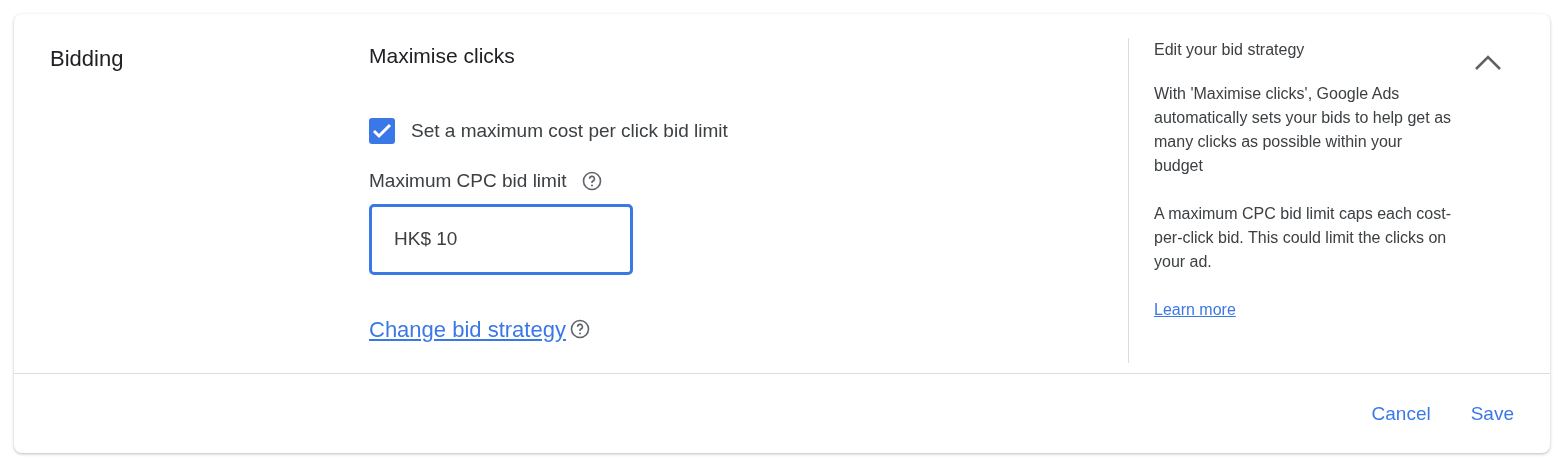 This screenshot has width=1568, height=466. What do you see at coordinates (569, 130) in the screenshot?
I see `checkbox-label: Set a maximum cost per click bid limit` at bounding box center [569, 130].